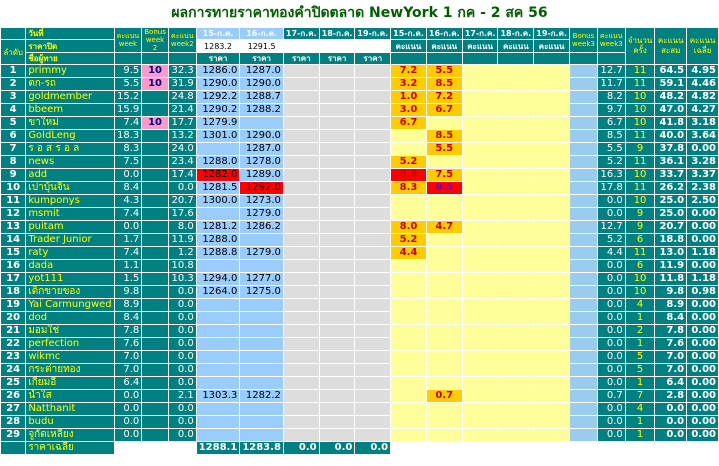 This screenshot has height=466, width=719. Describe the element at coordinates (70, 292) in the screenshot. I see `player-name: เด็กขายของ` at that location.